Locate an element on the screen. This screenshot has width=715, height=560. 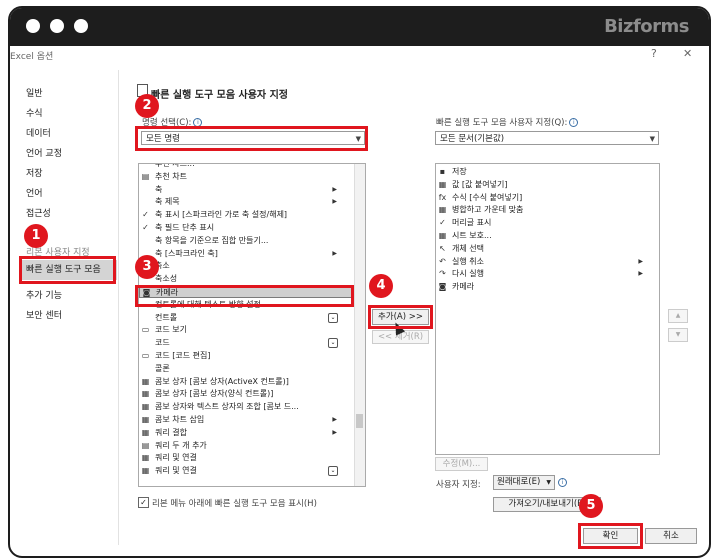
toolbar-command-item-label: 개체 선택 is located at coordinates (468, 248).